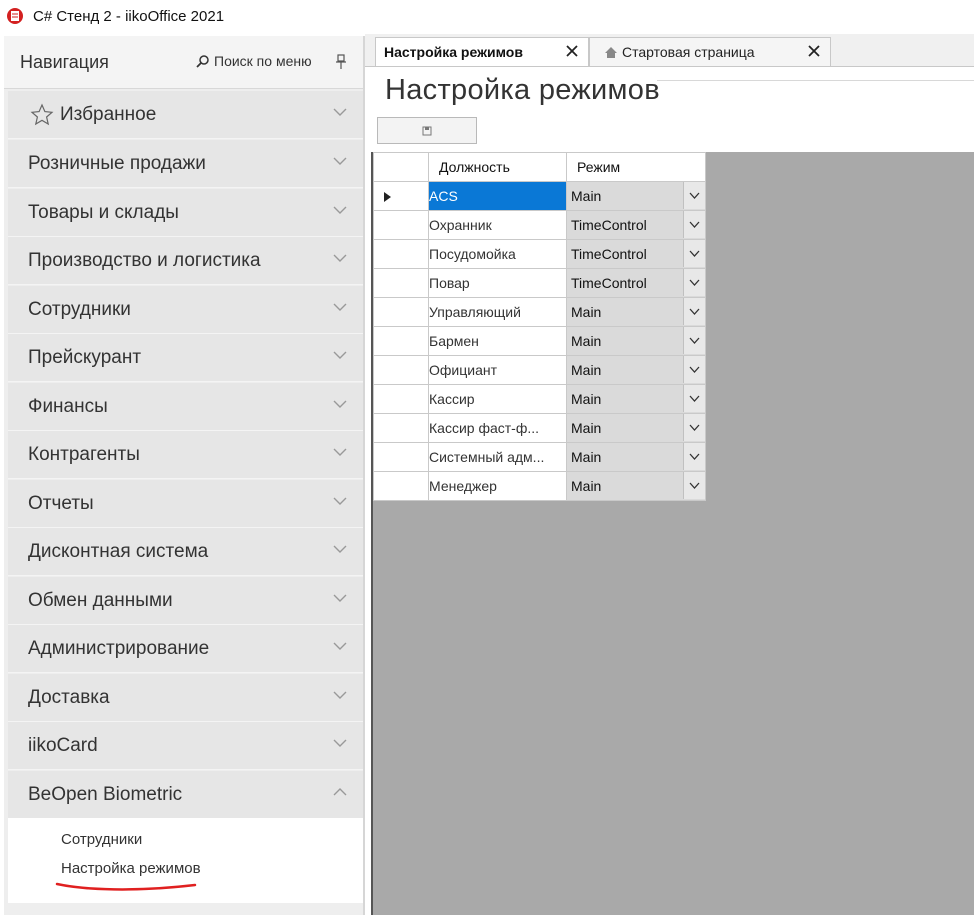 This screenshot has width=974, height=915. Describe the element at coordinates (185, 746) in the screenshot. I see `nav-group-iikocard: iikoCard` at that location.